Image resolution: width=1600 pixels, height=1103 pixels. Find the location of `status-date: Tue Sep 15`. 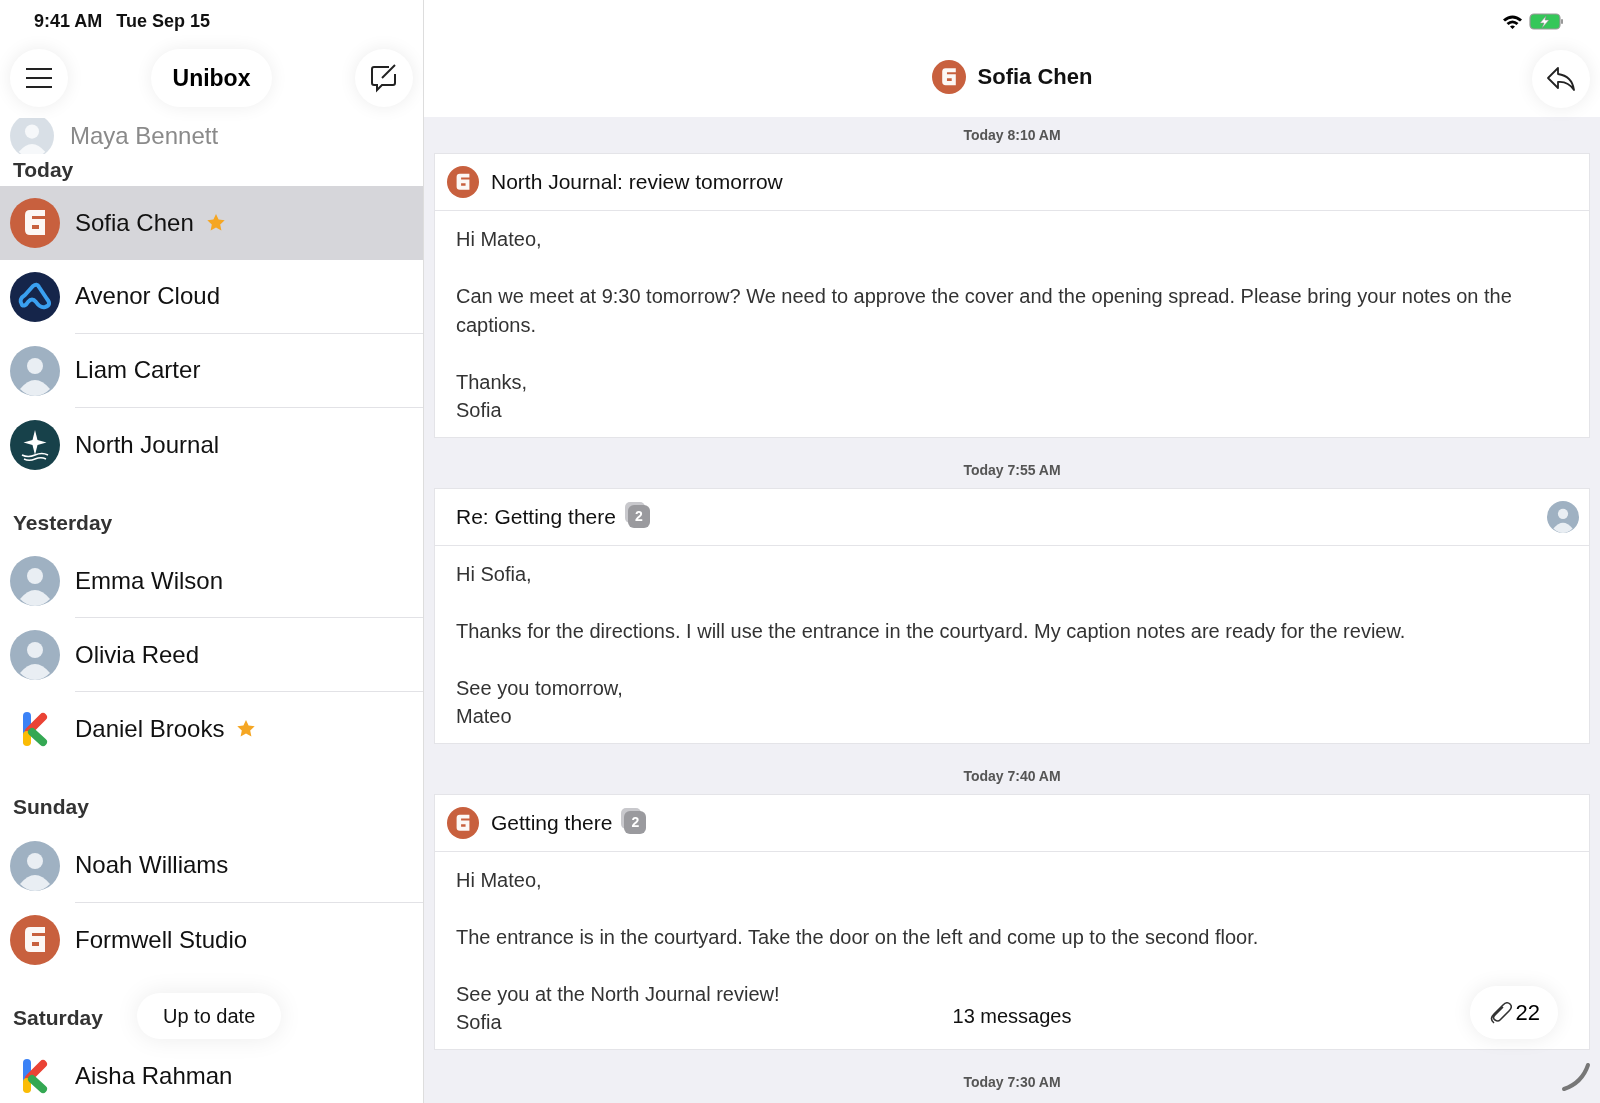

status-date: Tue Sep 15 is located at coordinates (163, 21).